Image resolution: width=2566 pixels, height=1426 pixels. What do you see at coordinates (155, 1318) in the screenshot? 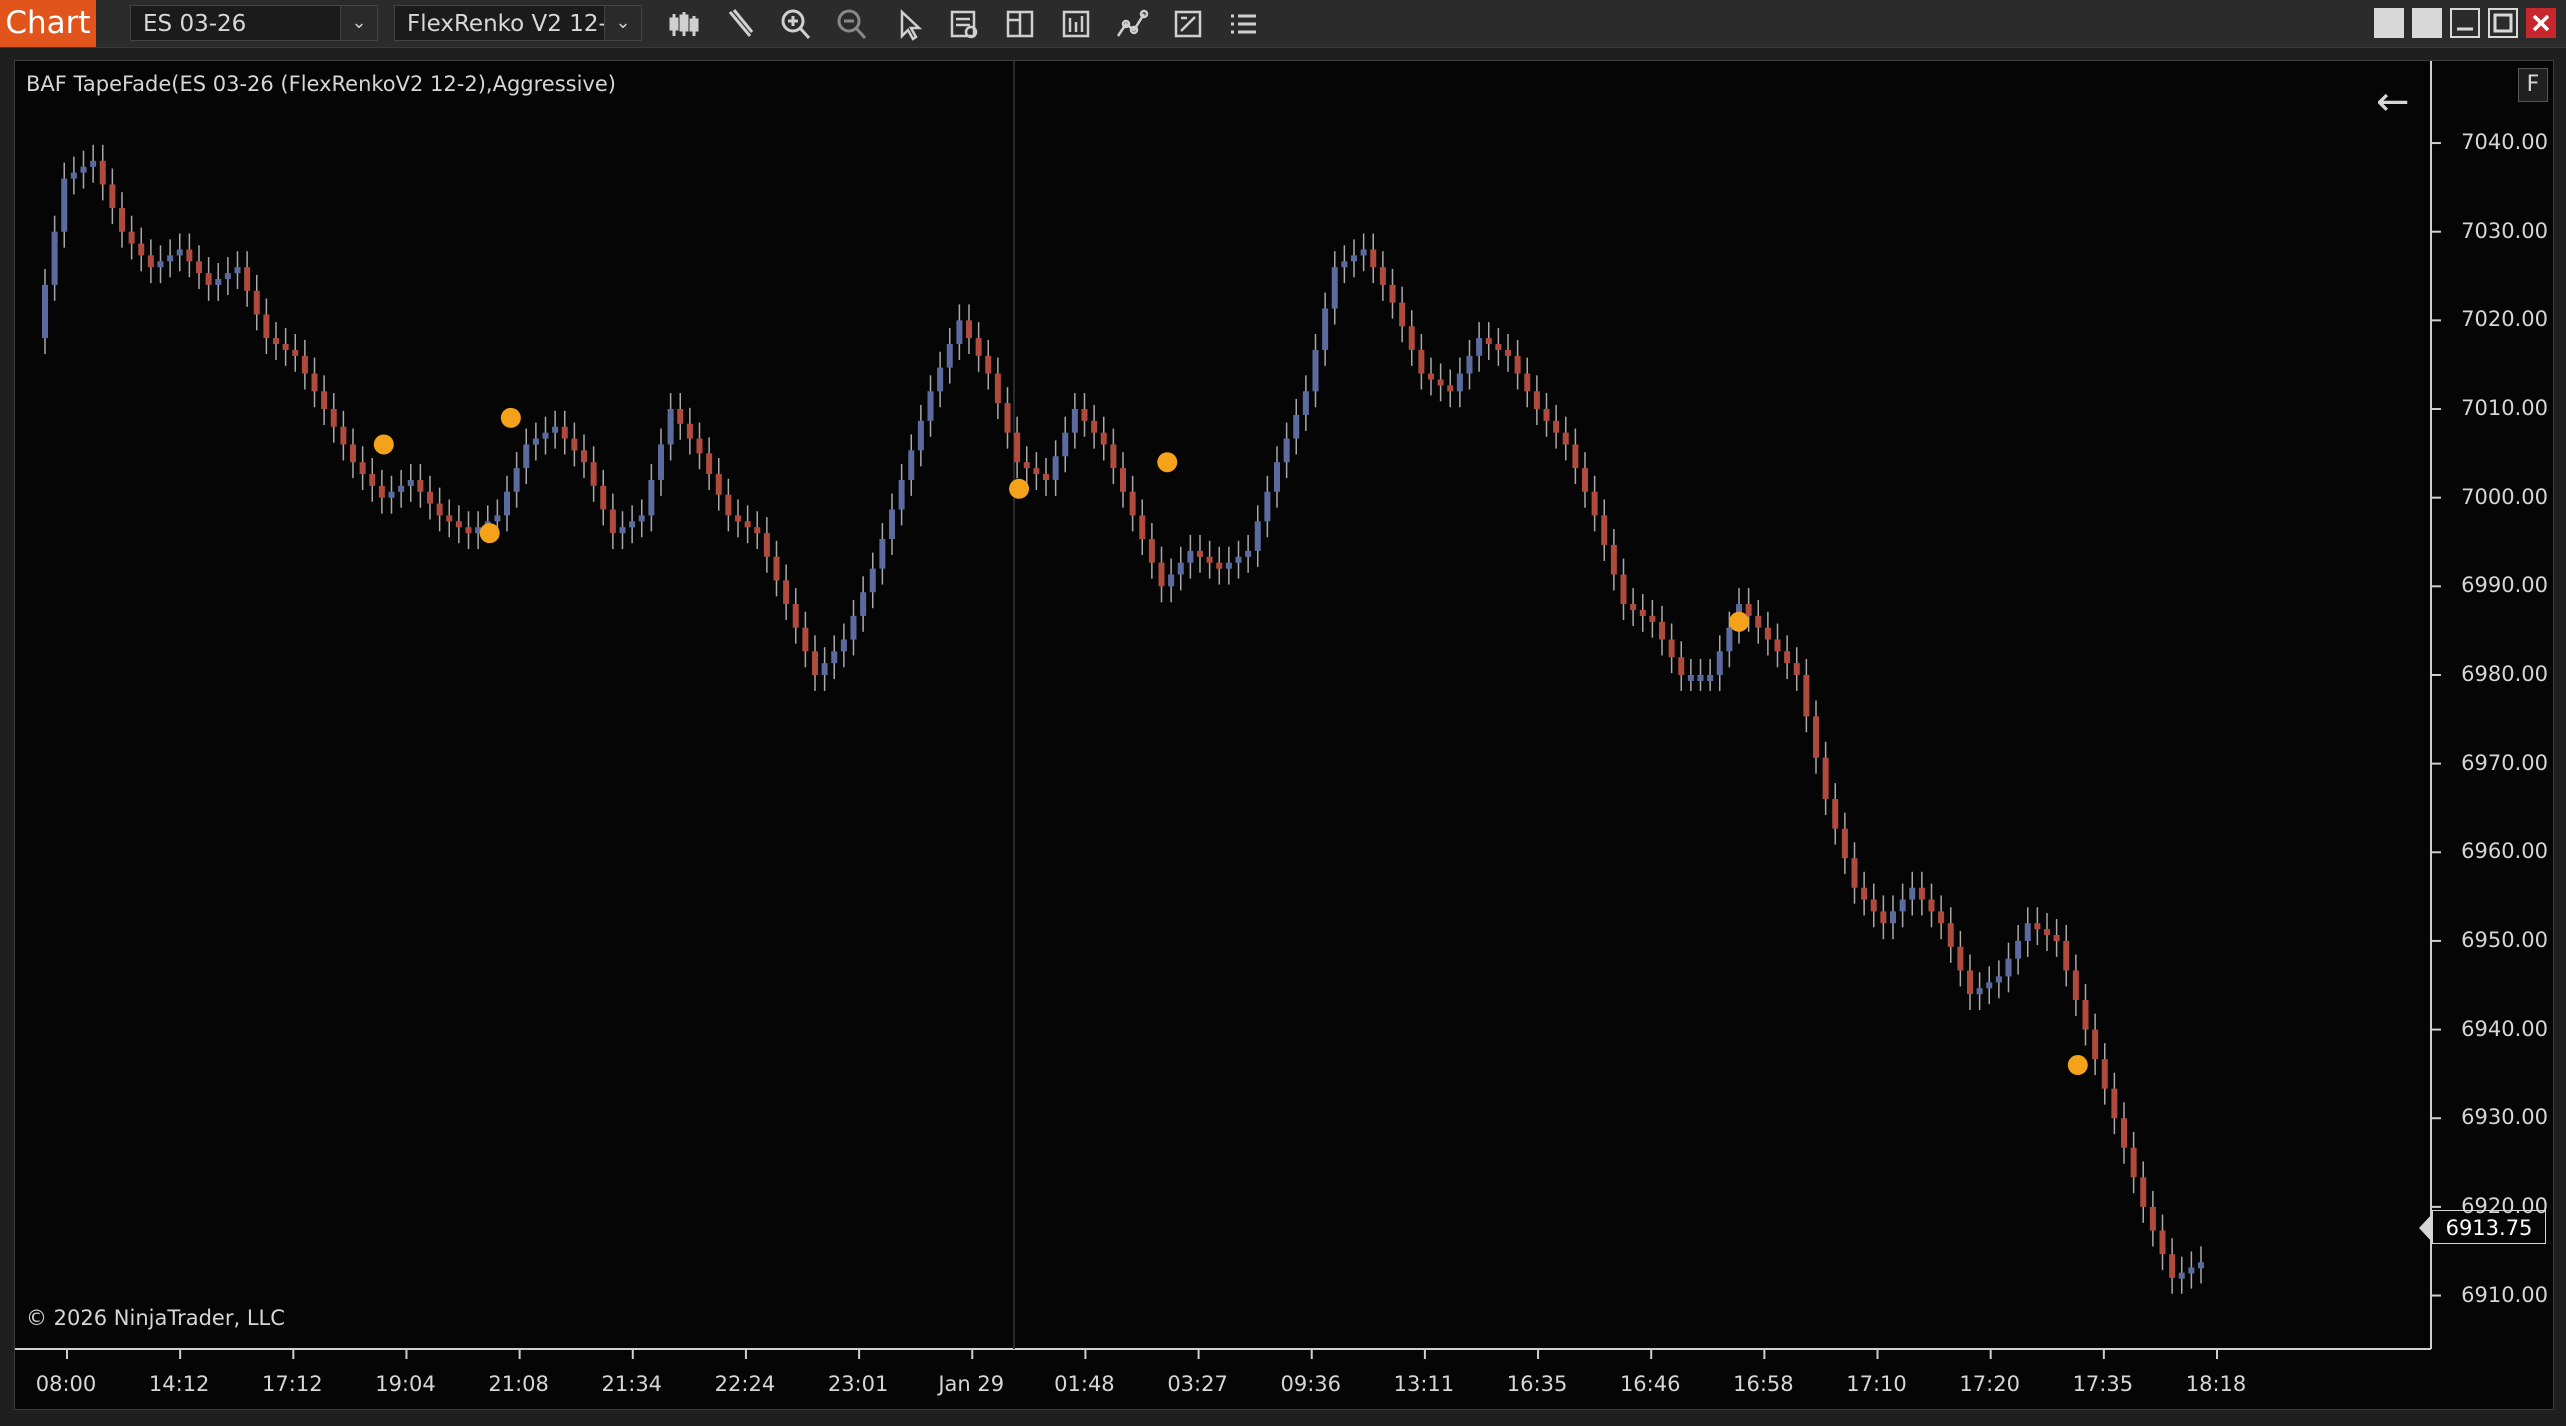
I see `copyright-text: © 2026 NinjaTrader, LLC` at bounding box center [155, 1318].